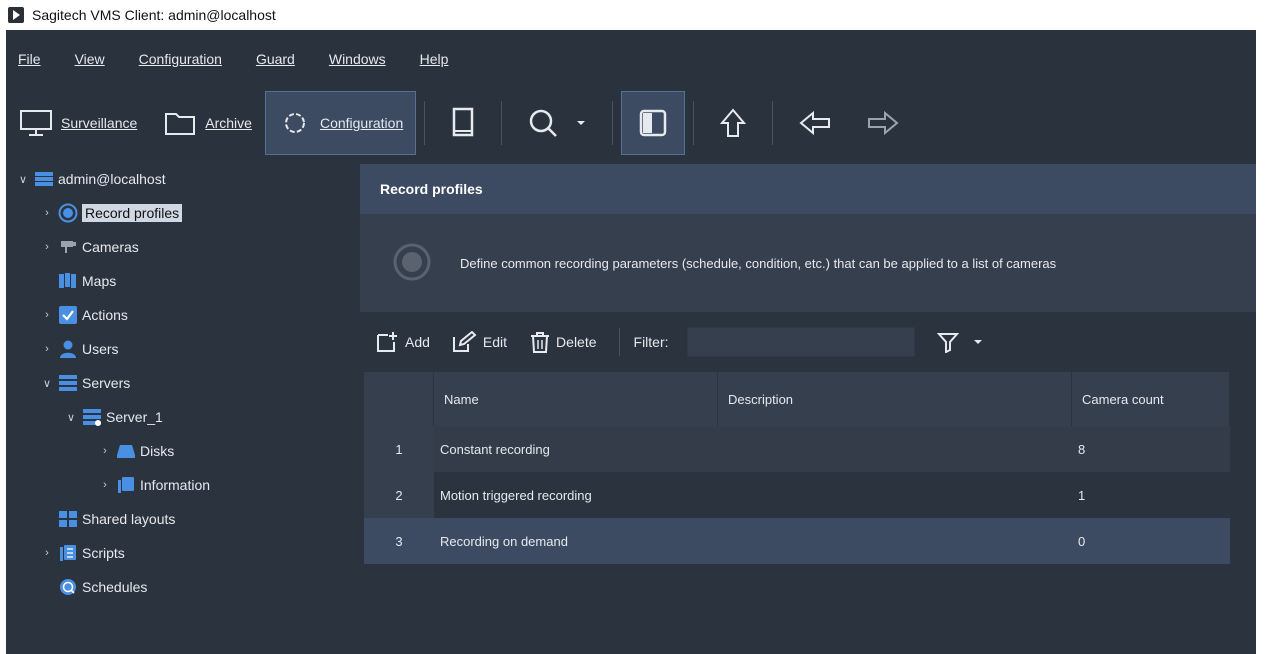 The height and width of the screenshot is (654, 1270). What do you see at coordinates (111, 213) in the screenshot?
I see `tree-item-record-profiles: › Record profiles` at bounding box center [111, 213].